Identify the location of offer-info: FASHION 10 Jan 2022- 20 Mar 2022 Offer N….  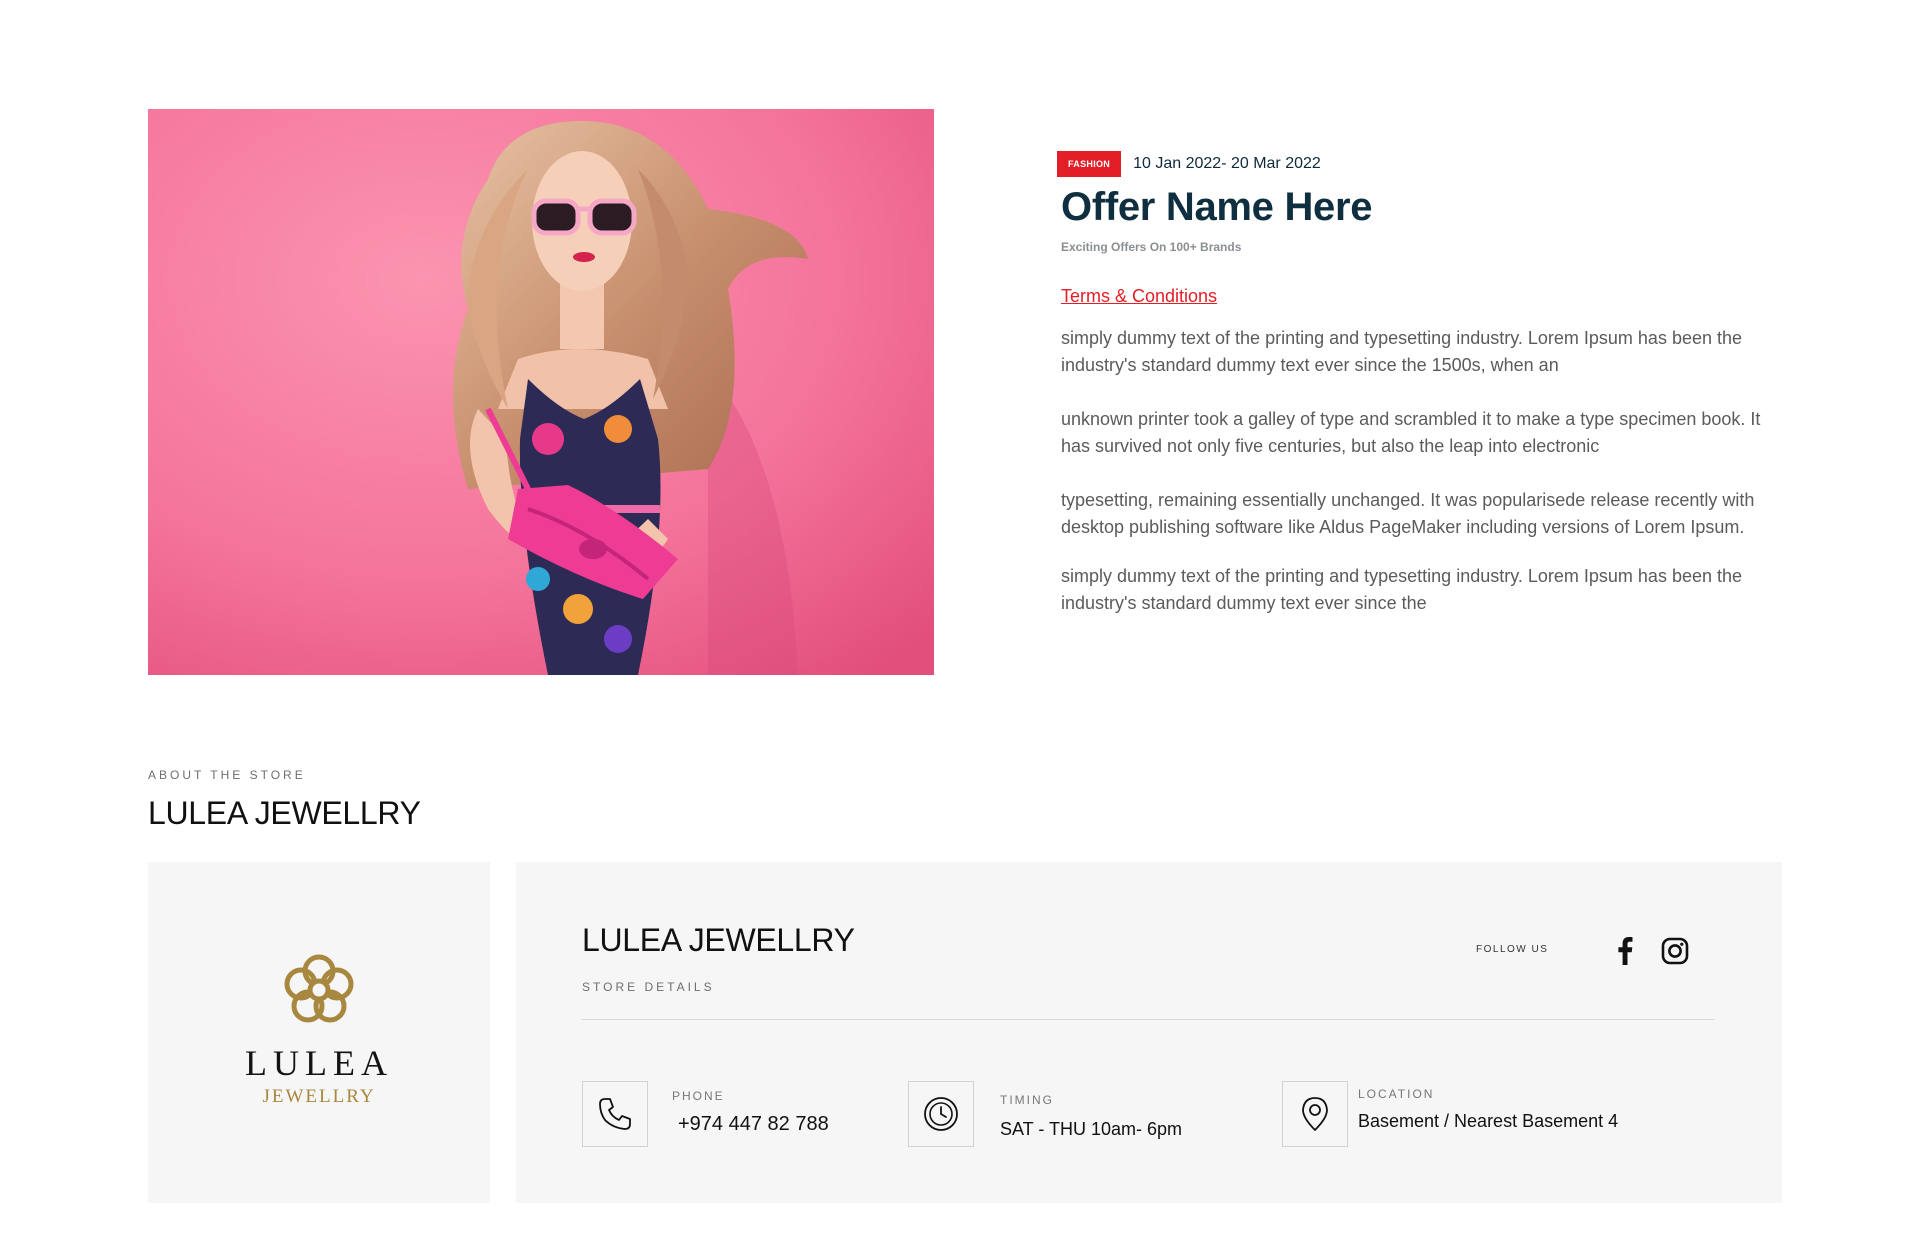
(1417, 397).